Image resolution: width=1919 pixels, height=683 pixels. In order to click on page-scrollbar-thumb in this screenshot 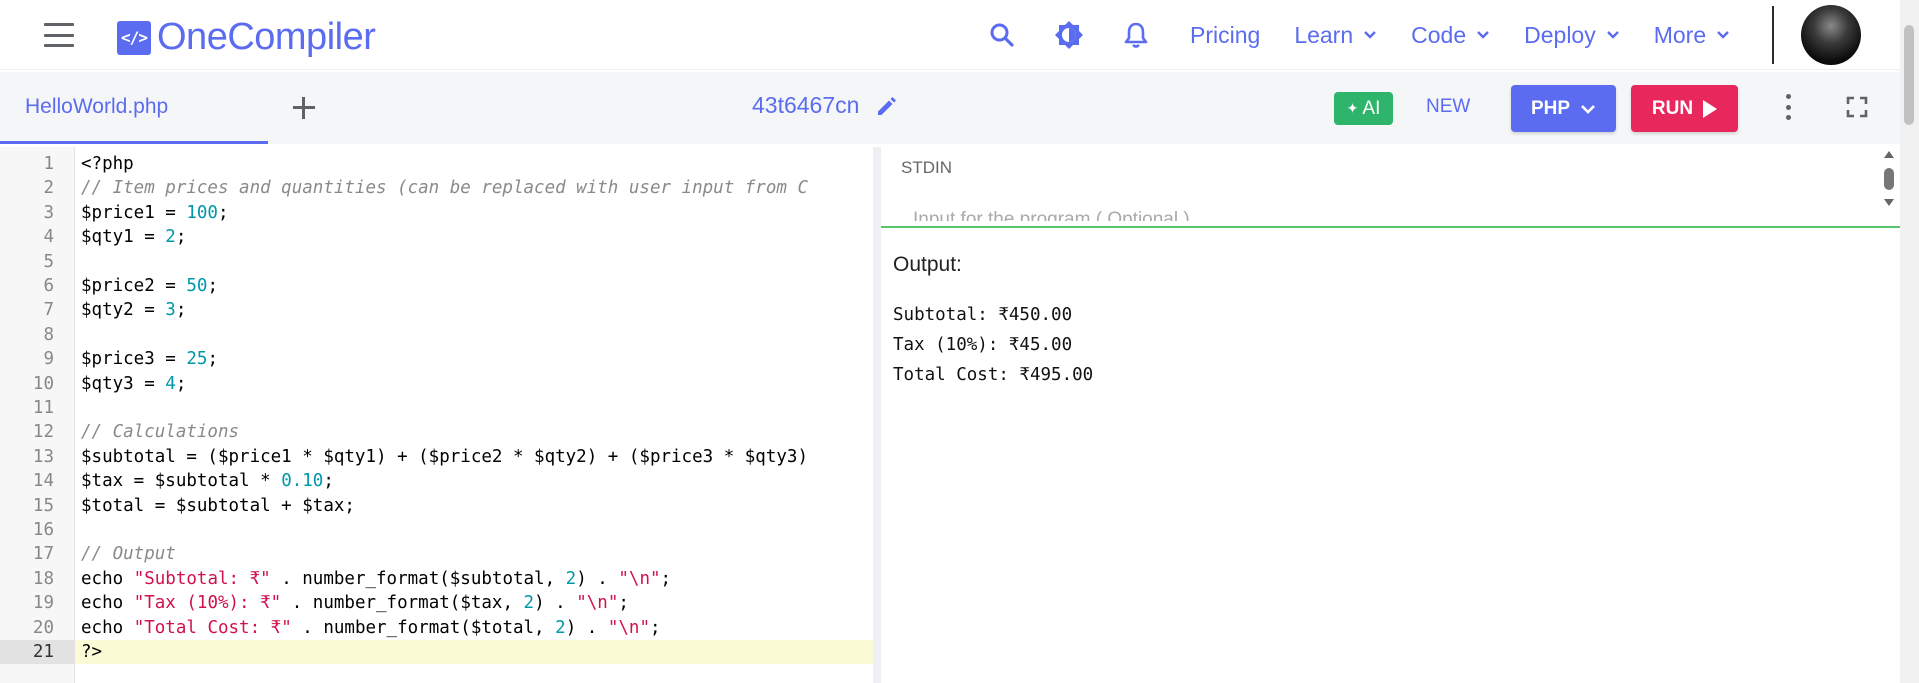, I will do `click(1909, 75)`.